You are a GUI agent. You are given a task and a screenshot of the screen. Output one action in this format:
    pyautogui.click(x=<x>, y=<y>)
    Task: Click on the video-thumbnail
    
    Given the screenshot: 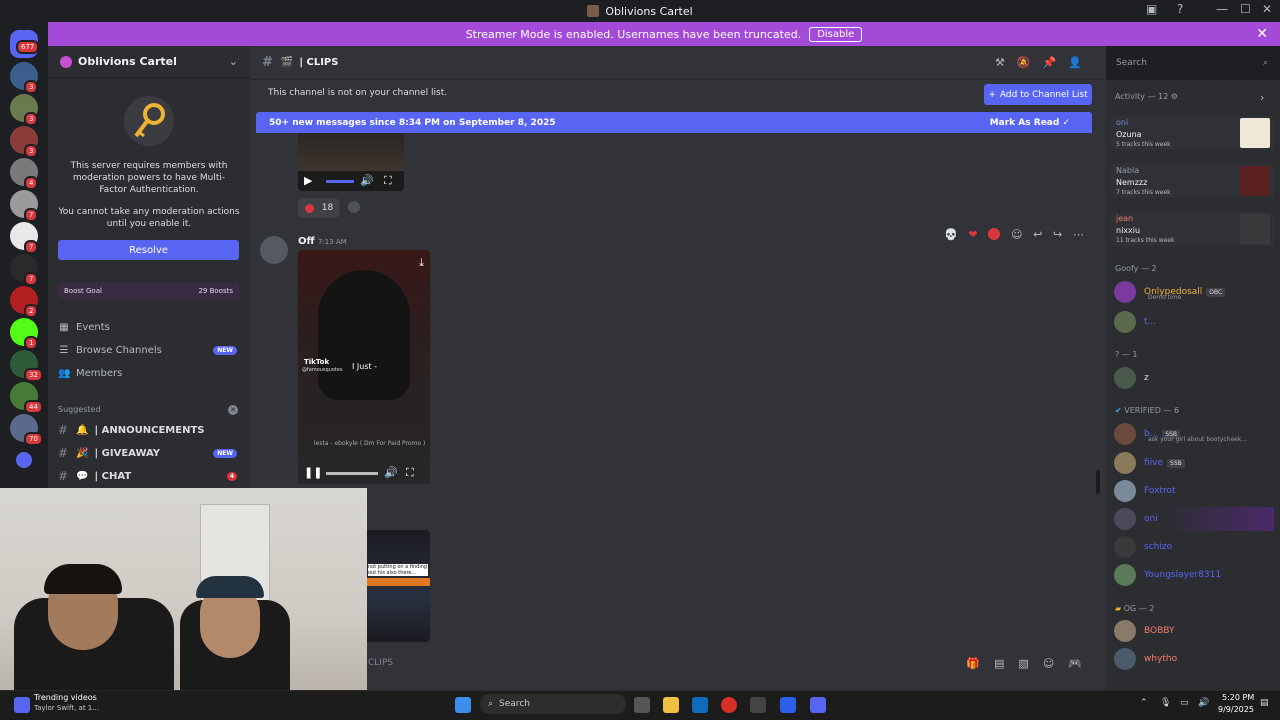 What is the action you would take?
    pyautogui.click(x=351, y=152)
    